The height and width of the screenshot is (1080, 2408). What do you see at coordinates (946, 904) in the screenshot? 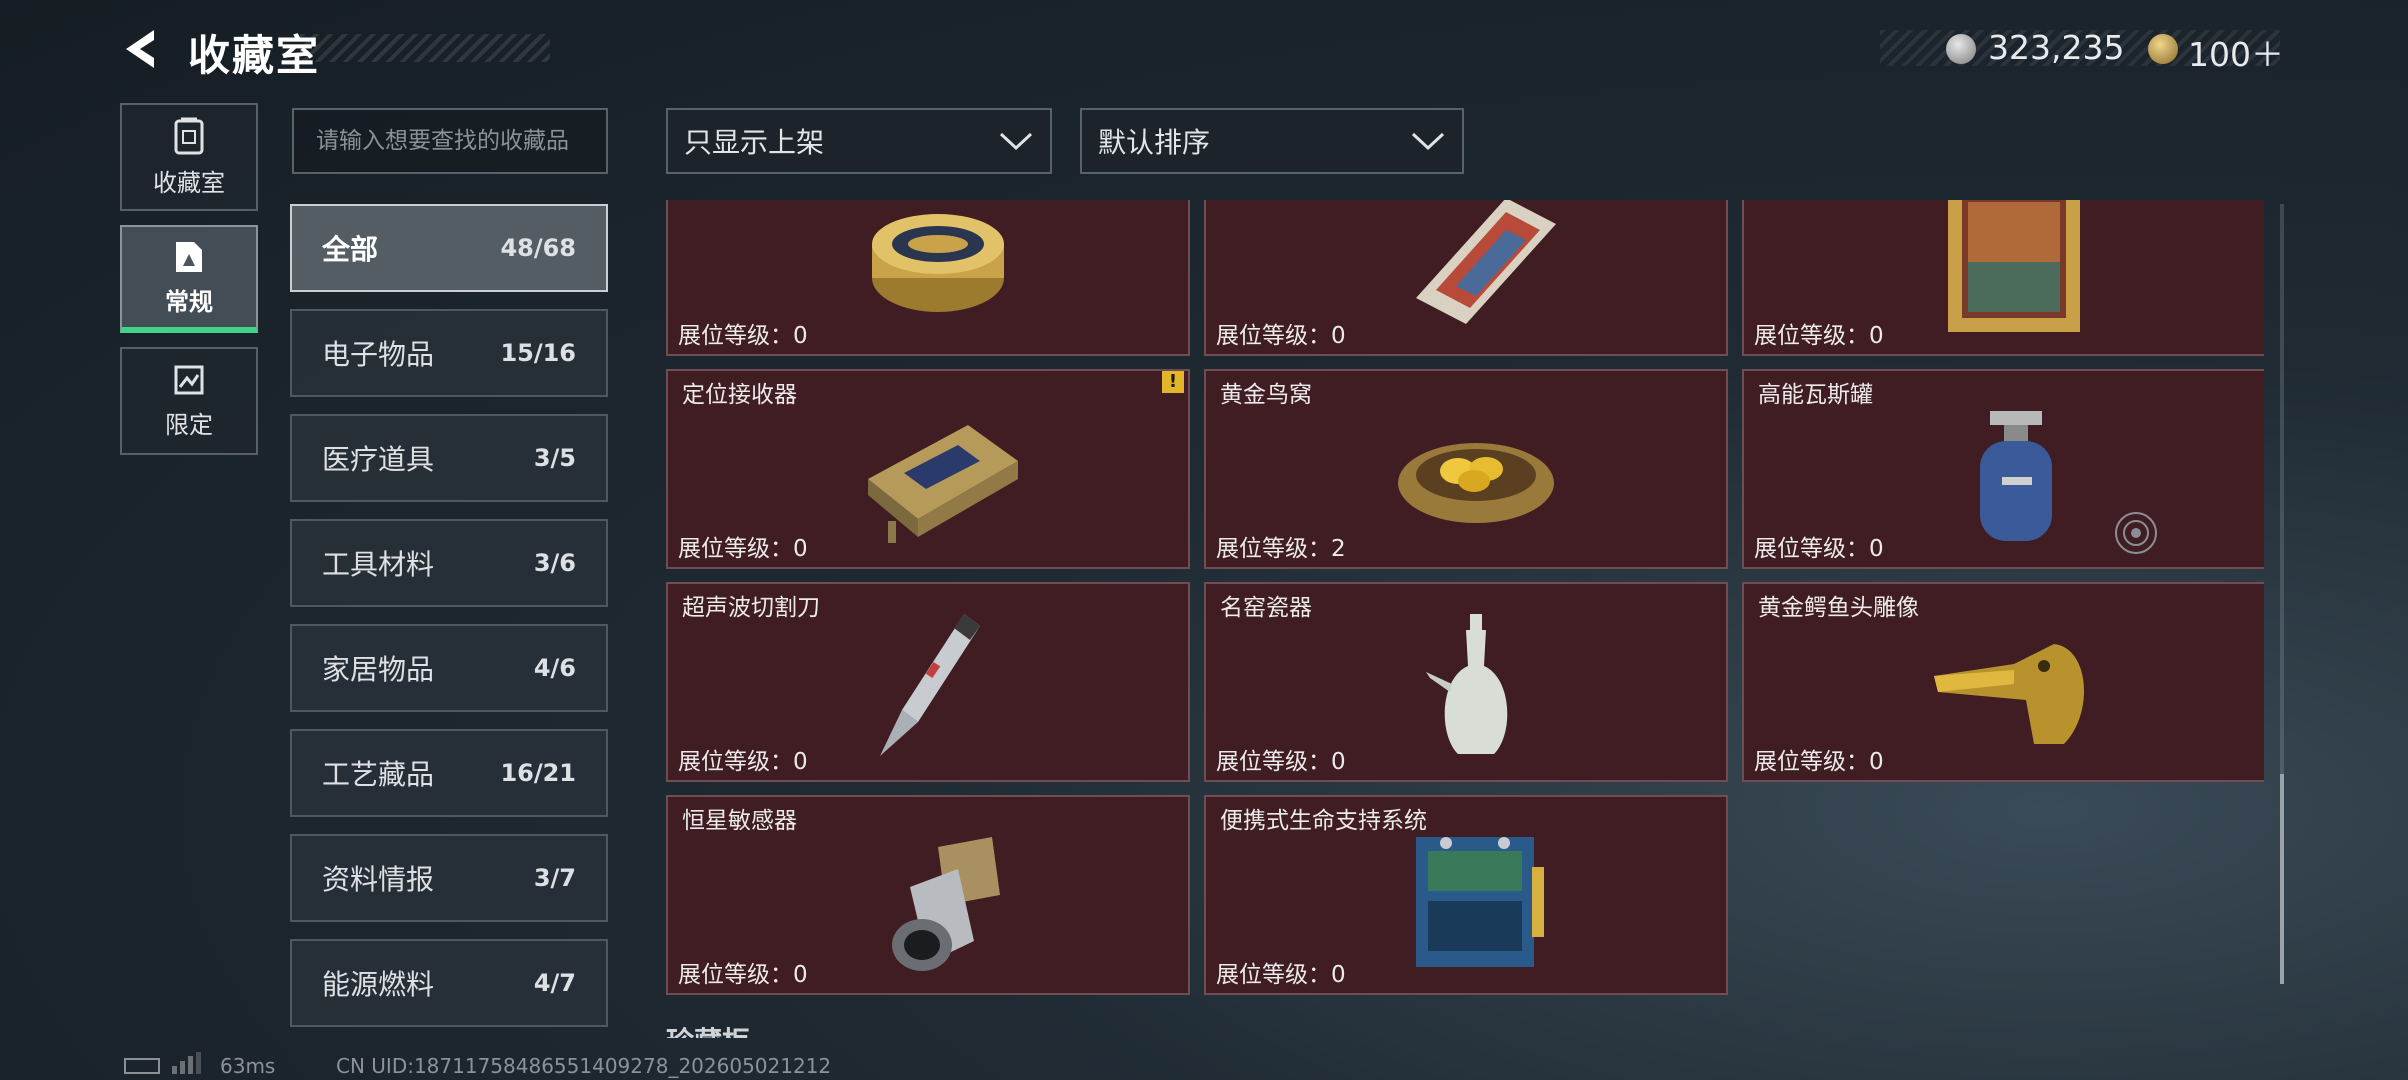
I see `star-sensor-icon` at bounding box center [946, 904].